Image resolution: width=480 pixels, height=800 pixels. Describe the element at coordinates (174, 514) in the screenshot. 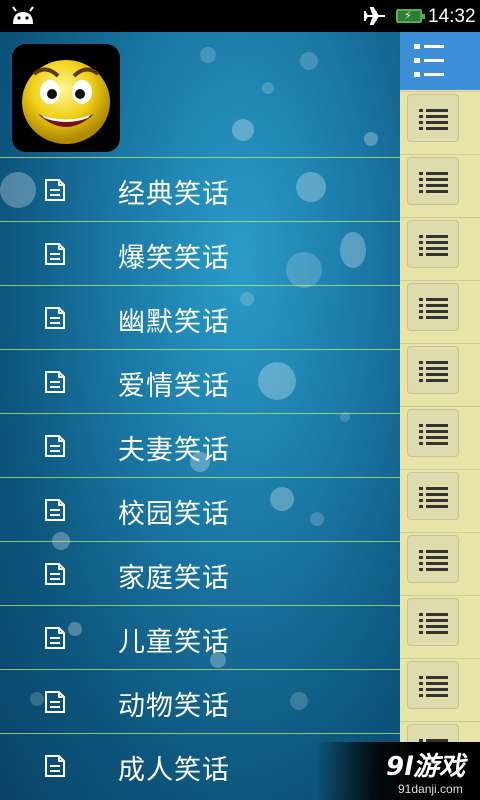

I see `menu-item-label: 校园笑话` at that location.